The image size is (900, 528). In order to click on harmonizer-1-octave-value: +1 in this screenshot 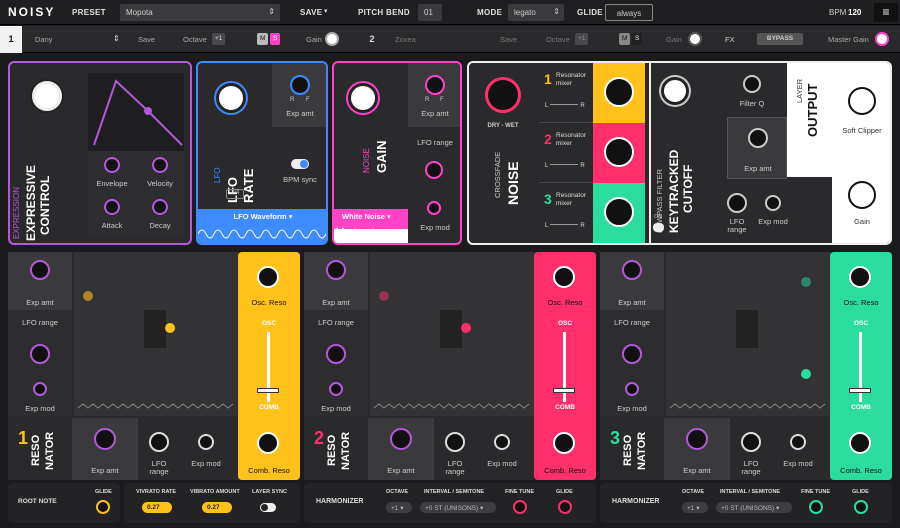, I will do `click(395, 508)`.